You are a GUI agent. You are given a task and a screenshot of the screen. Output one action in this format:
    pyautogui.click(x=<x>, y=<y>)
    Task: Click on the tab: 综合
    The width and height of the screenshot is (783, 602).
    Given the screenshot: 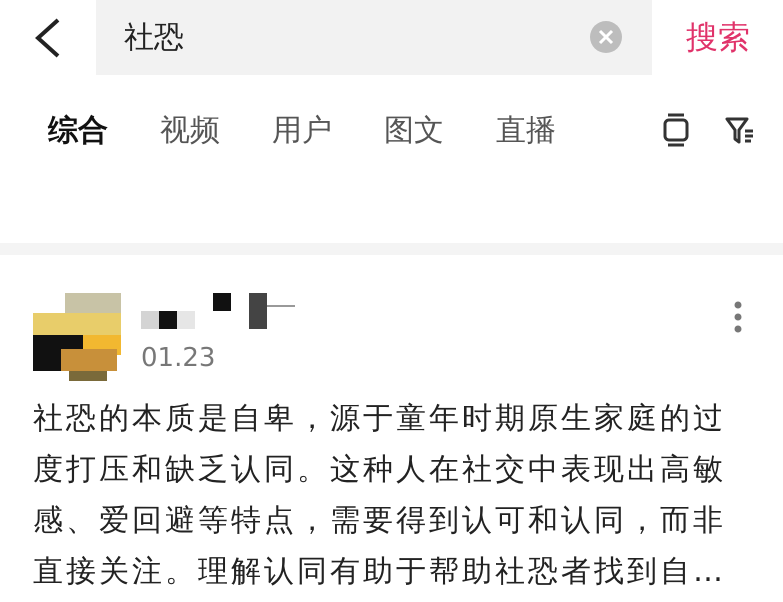 What is the action you would take?
    pyautogui.click(x=78, y=130)
    